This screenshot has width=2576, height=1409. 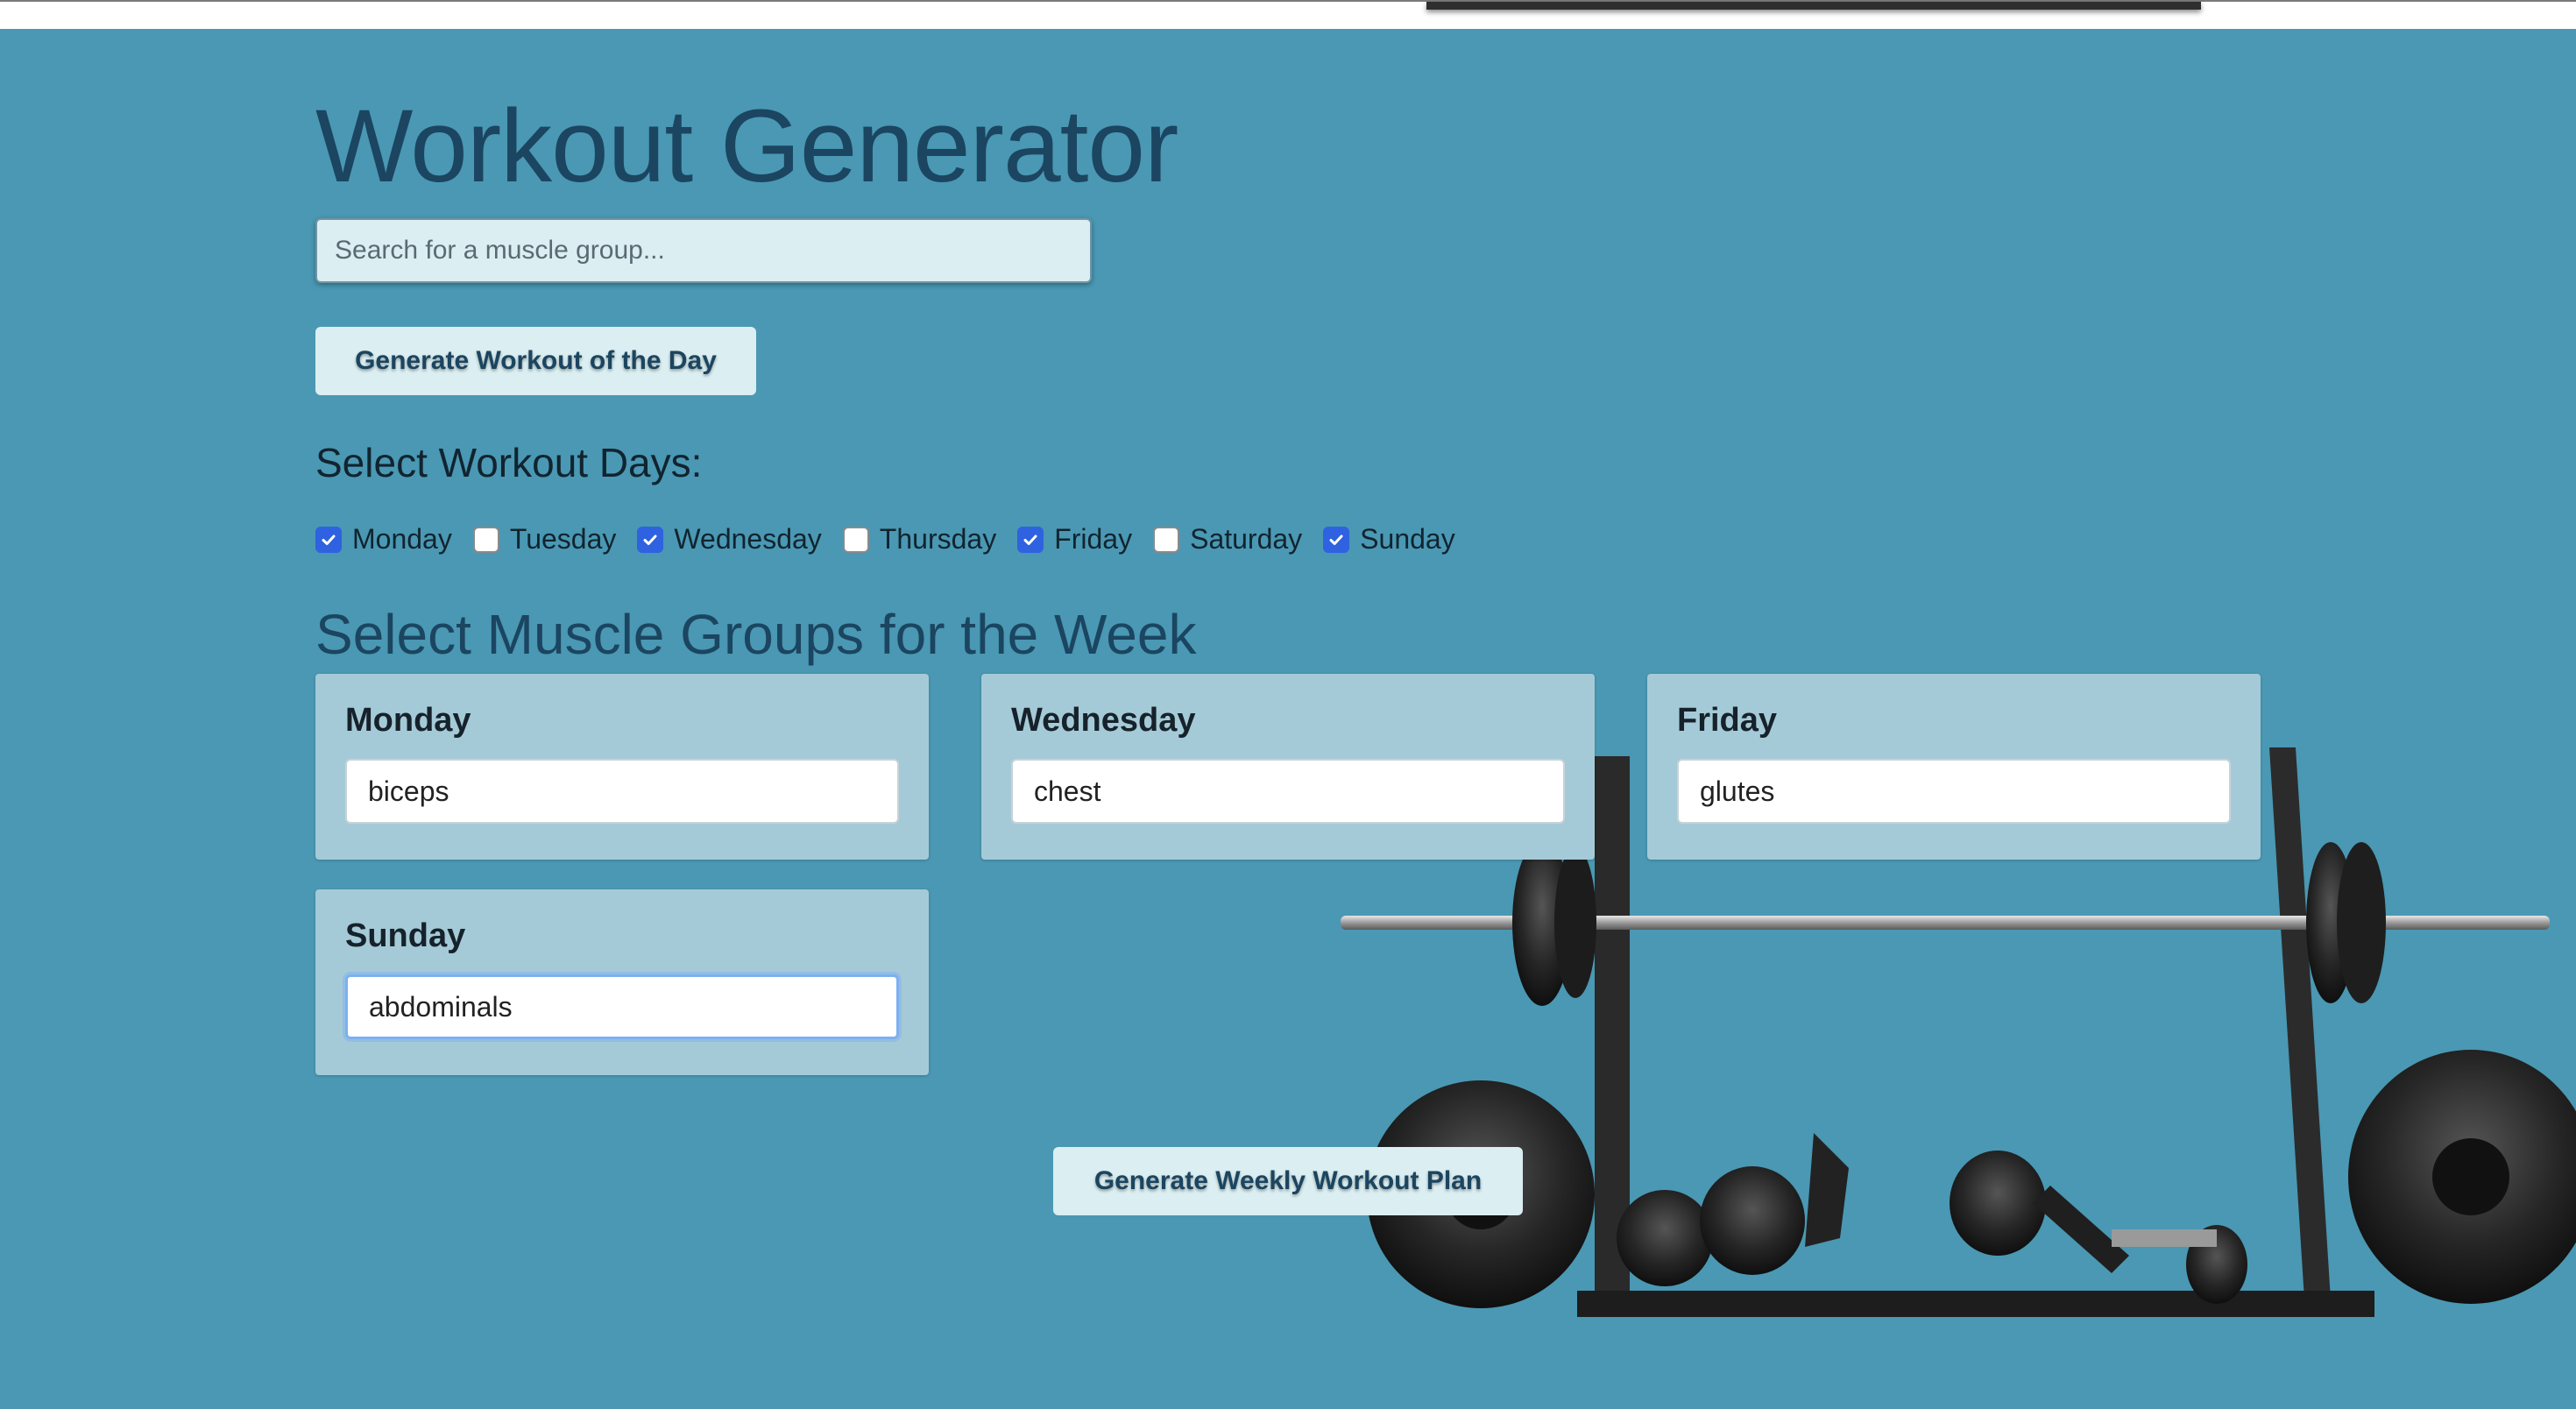 I want to click on day-option-saturday: Saturday, so click(x=1227, y=539).